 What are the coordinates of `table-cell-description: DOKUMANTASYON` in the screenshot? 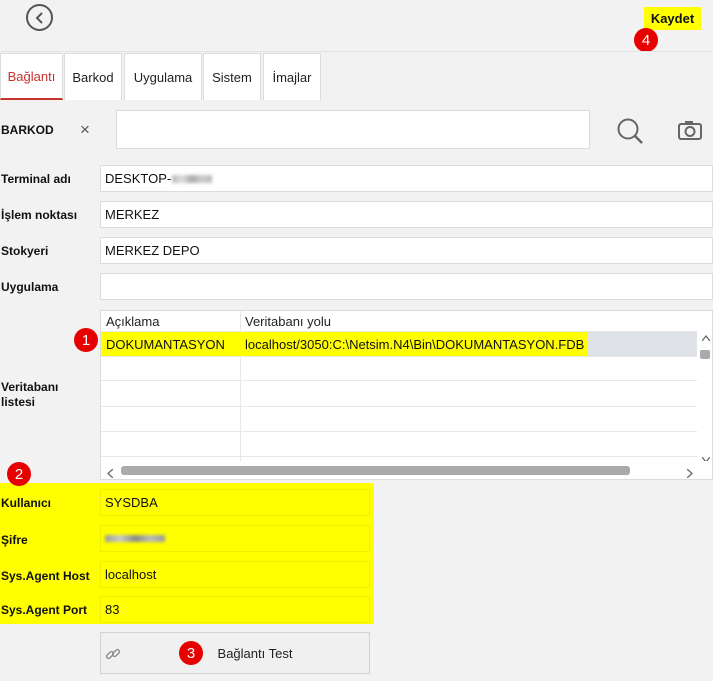 It's located at (170, 344).